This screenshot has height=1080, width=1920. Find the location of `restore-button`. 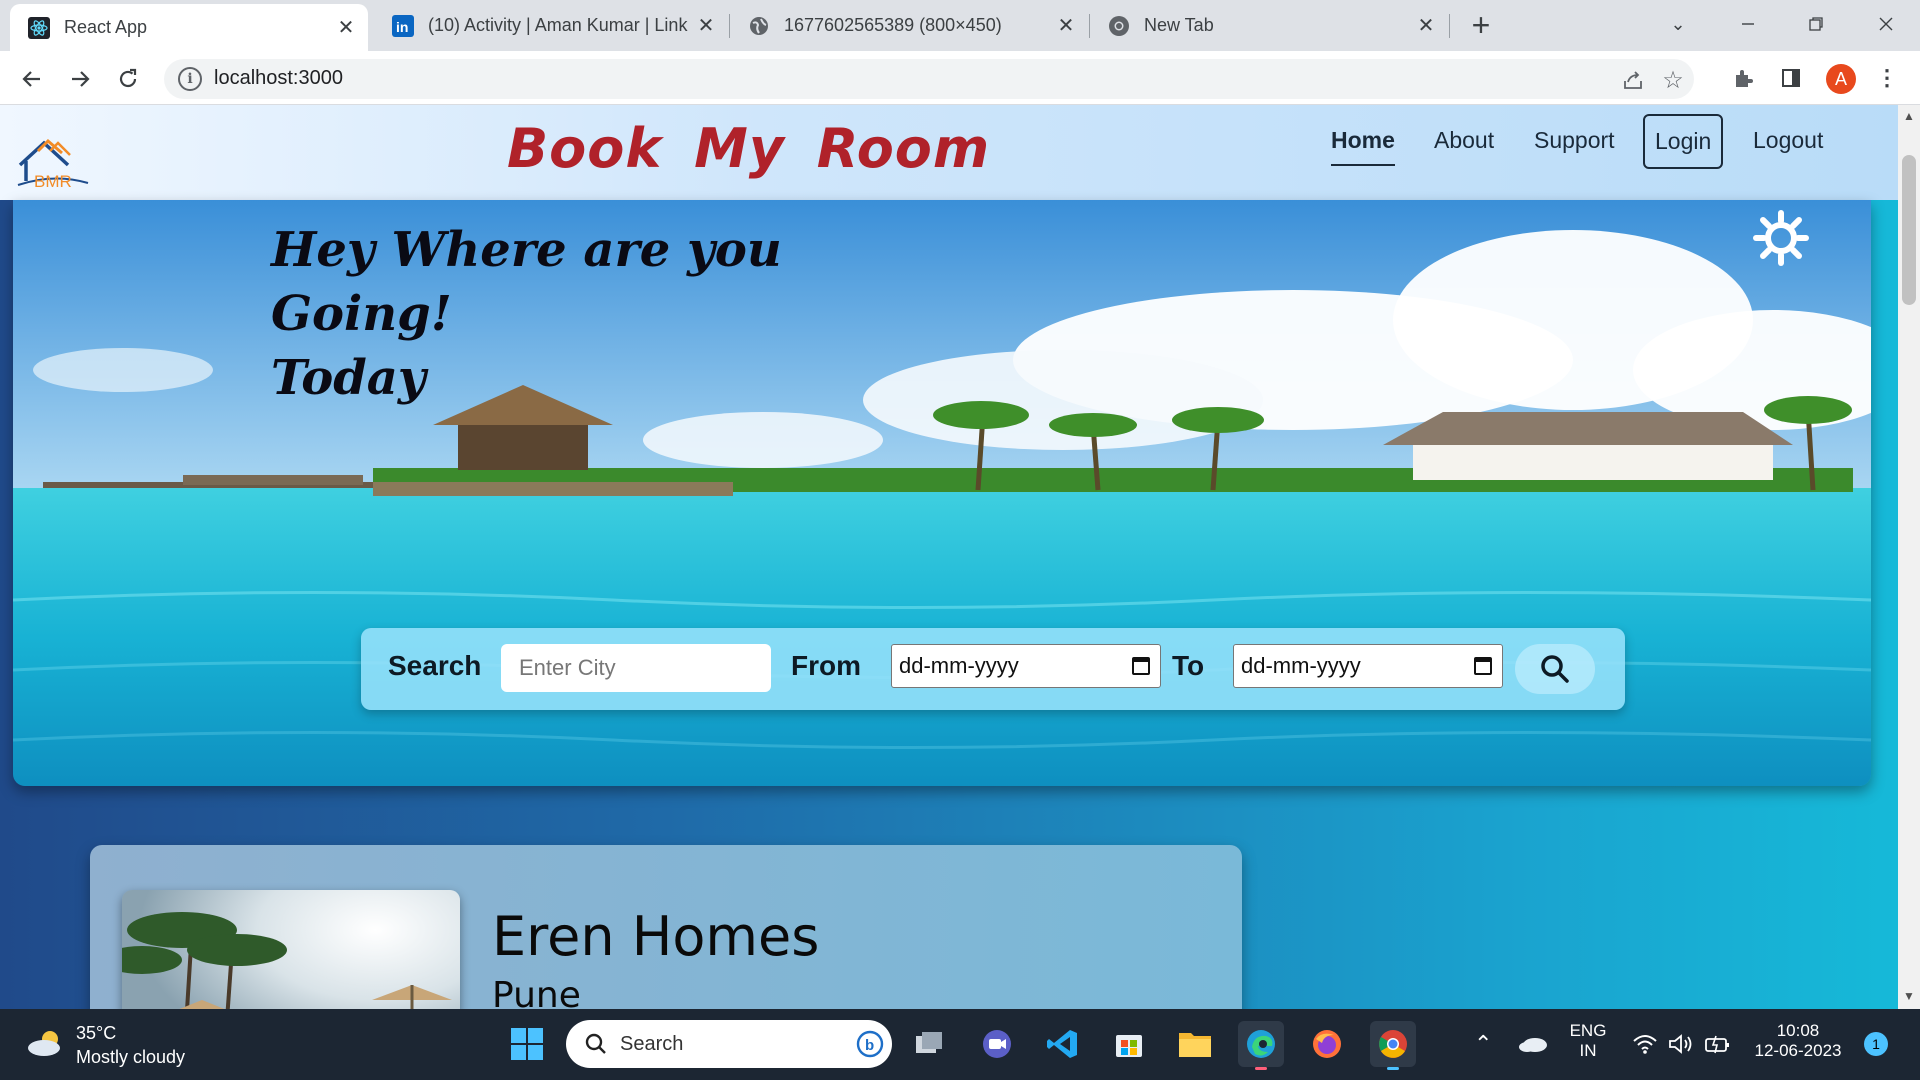

restore-button is located at coordinates (1816, 24).